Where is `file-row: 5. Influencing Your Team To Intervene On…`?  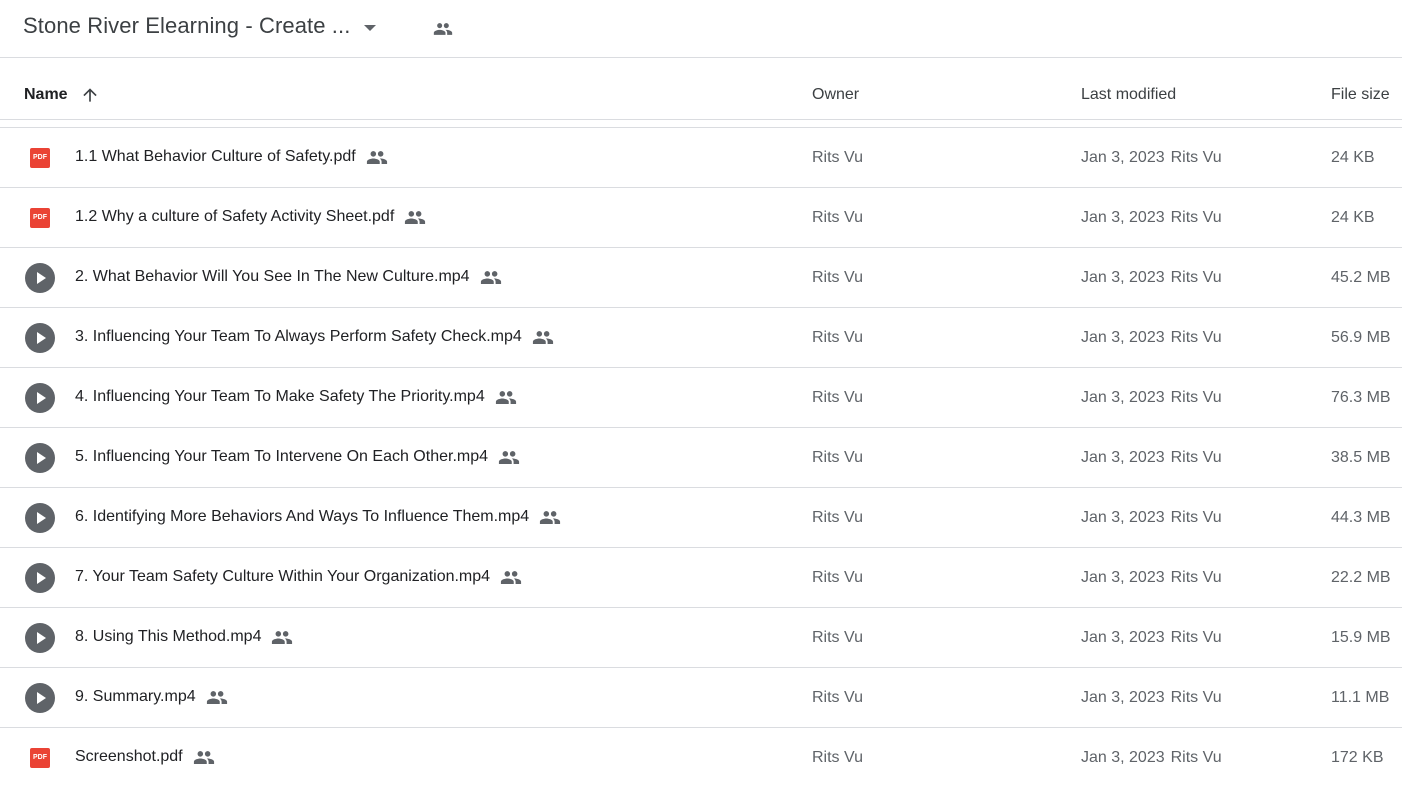 file-row: 5. Influencing Your Team To Intervene On… is located at coordinates (701, 458).